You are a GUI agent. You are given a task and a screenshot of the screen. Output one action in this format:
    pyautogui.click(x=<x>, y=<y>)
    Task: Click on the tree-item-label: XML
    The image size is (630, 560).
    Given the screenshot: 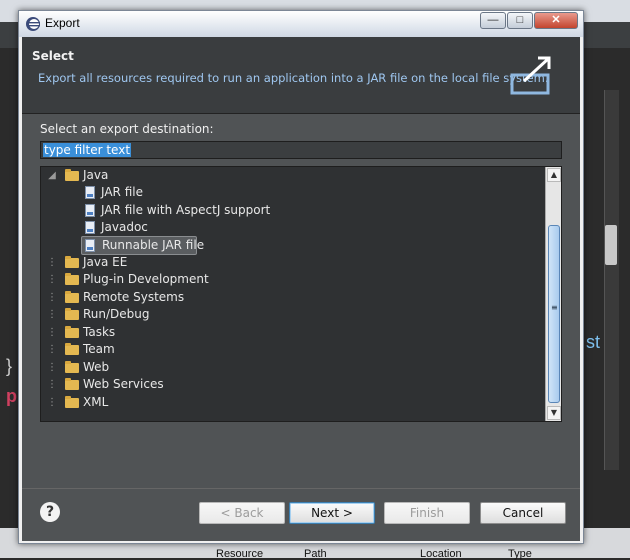 What is the action you would take?
    pyautogui.click(x=96, y=402)
    